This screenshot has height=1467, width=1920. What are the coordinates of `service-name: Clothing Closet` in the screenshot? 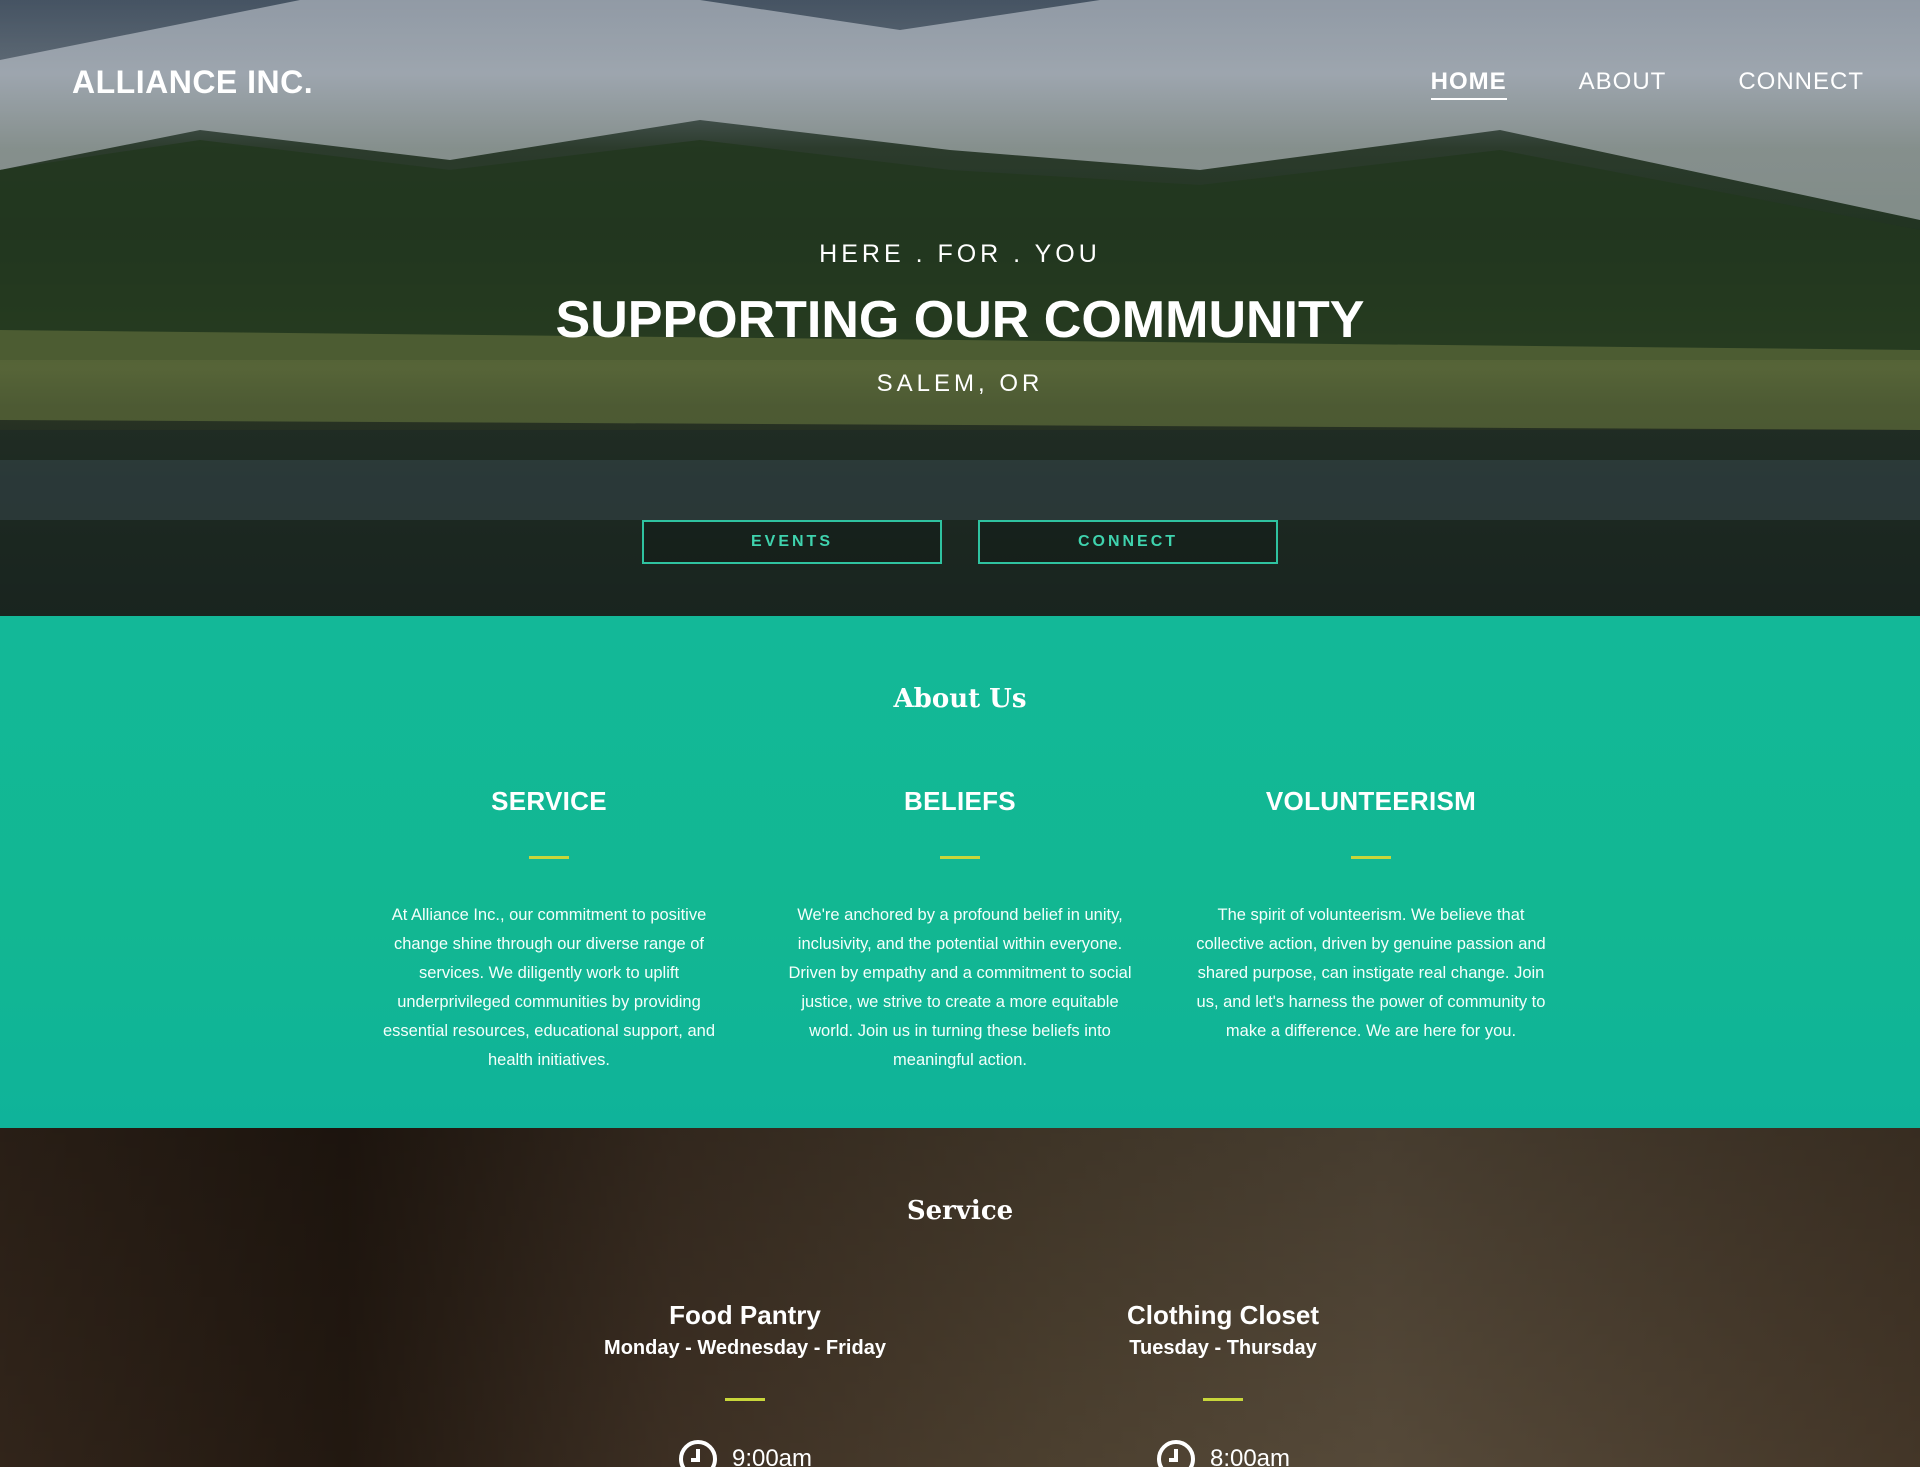 It's located at (1223, 1315).